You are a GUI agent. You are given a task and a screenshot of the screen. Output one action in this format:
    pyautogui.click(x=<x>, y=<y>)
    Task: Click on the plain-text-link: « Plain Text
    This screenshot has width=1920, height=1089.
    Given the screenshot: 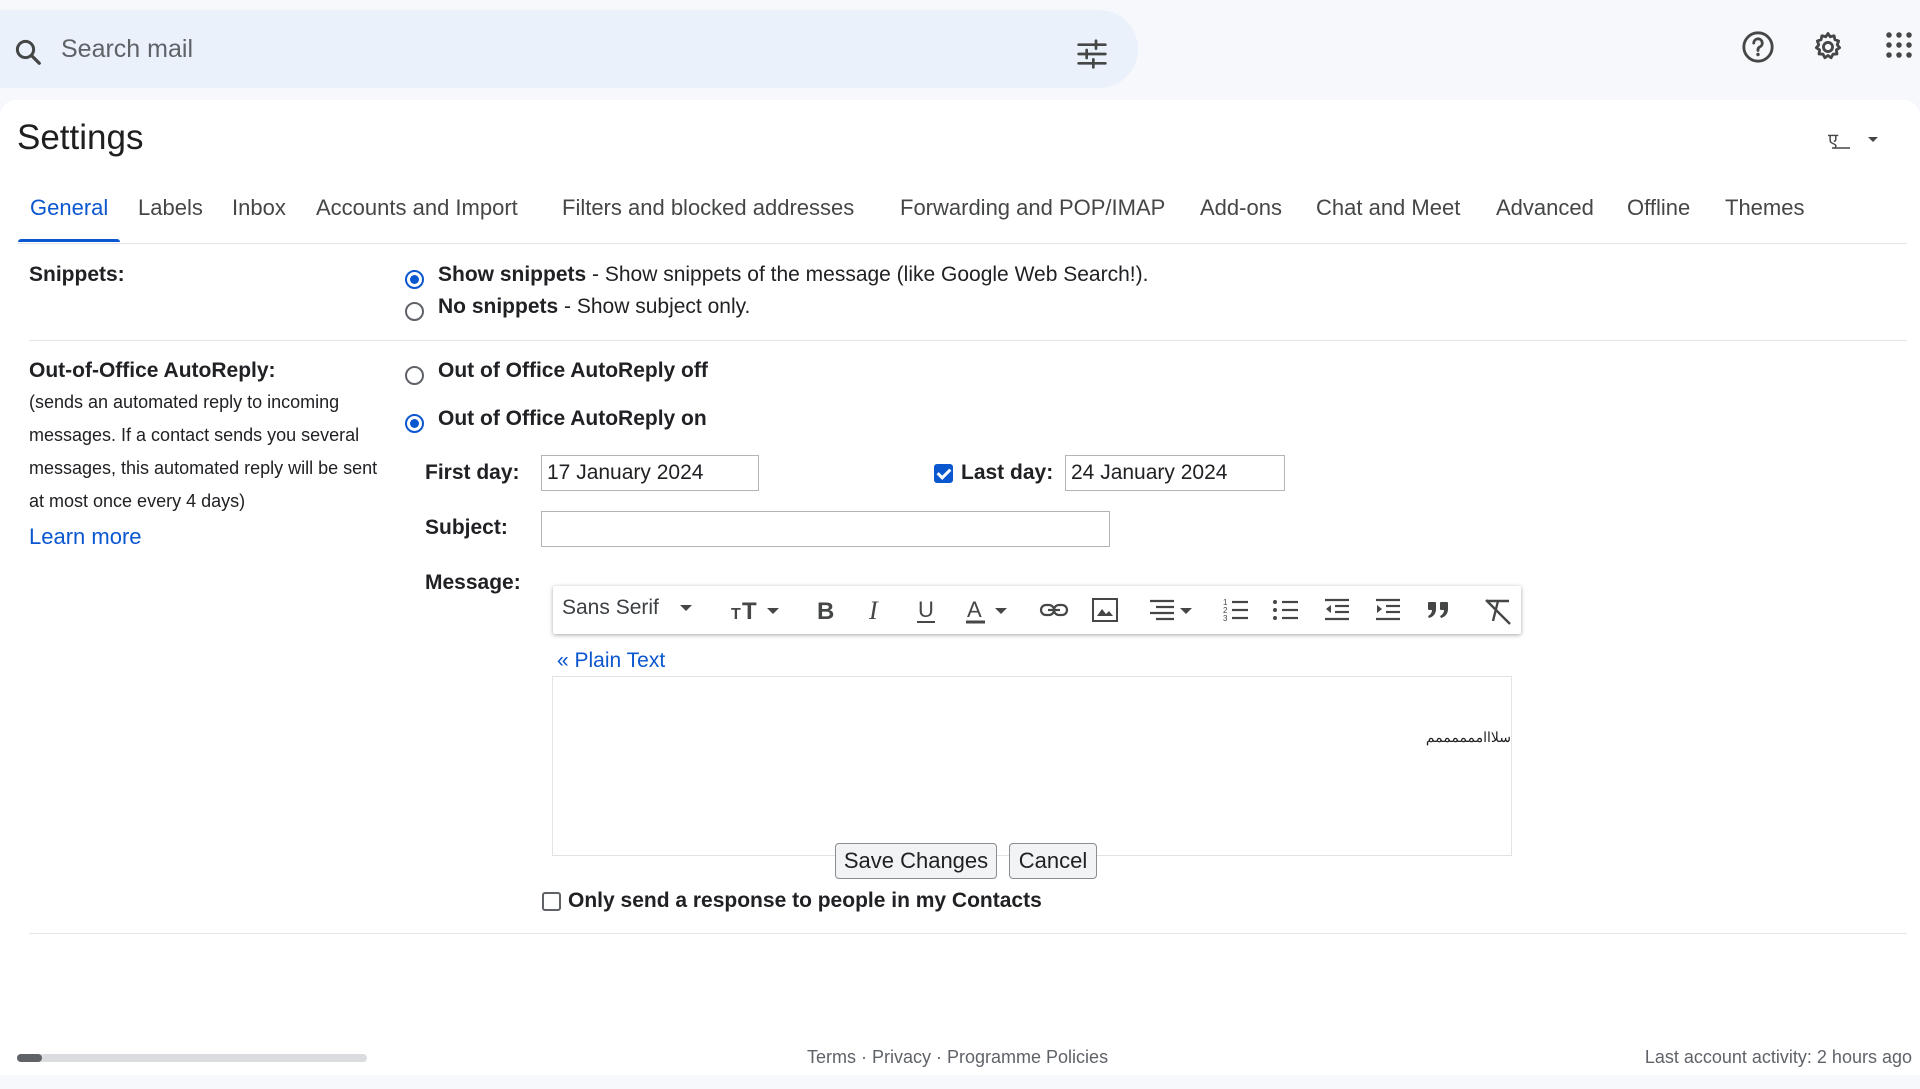 What is the action you would take?
    pyautogui.click(x=611, y=661)
    